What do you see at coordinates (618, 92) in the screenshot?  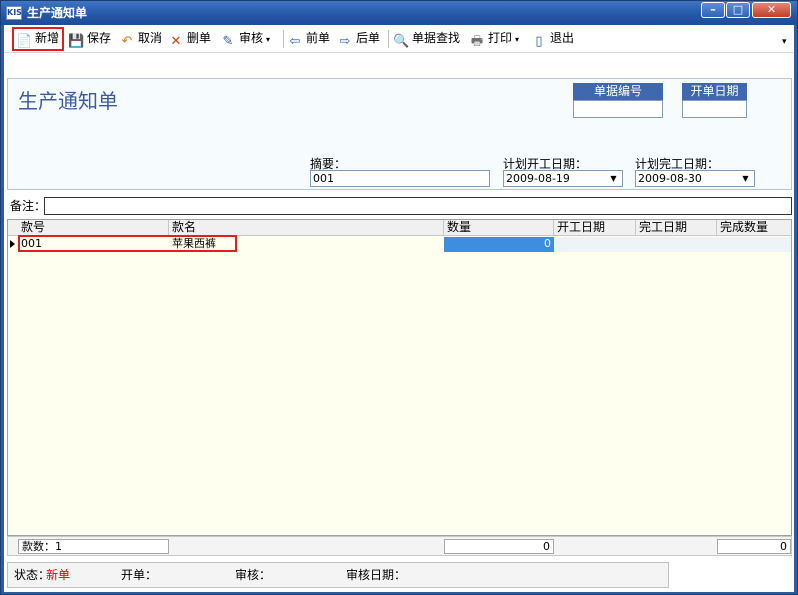 I see `doc-no-label: 单据编号` at bounding box center [618, 92].